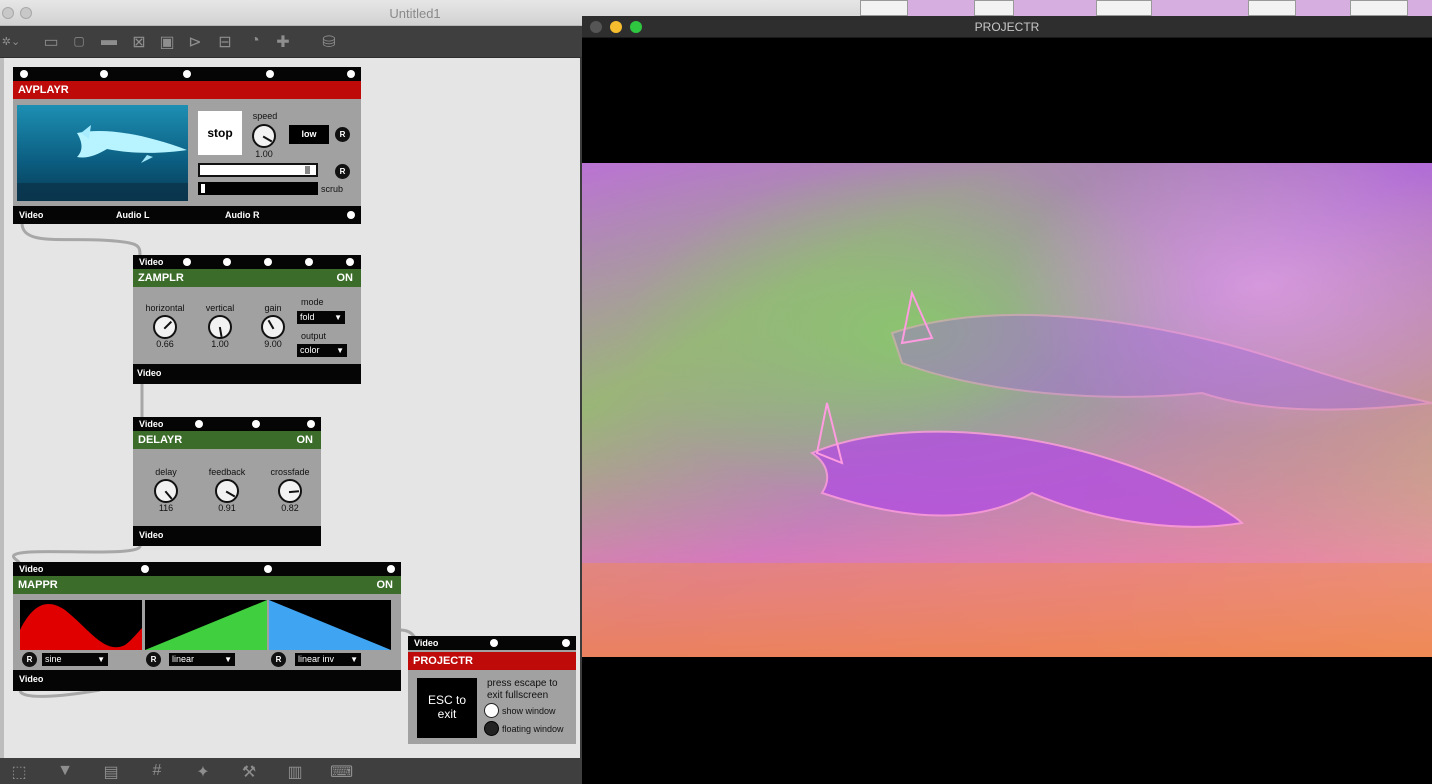  Describe the element at coordinates (273, 308) in the screenshot. I see `gain-label: gain` at that location.